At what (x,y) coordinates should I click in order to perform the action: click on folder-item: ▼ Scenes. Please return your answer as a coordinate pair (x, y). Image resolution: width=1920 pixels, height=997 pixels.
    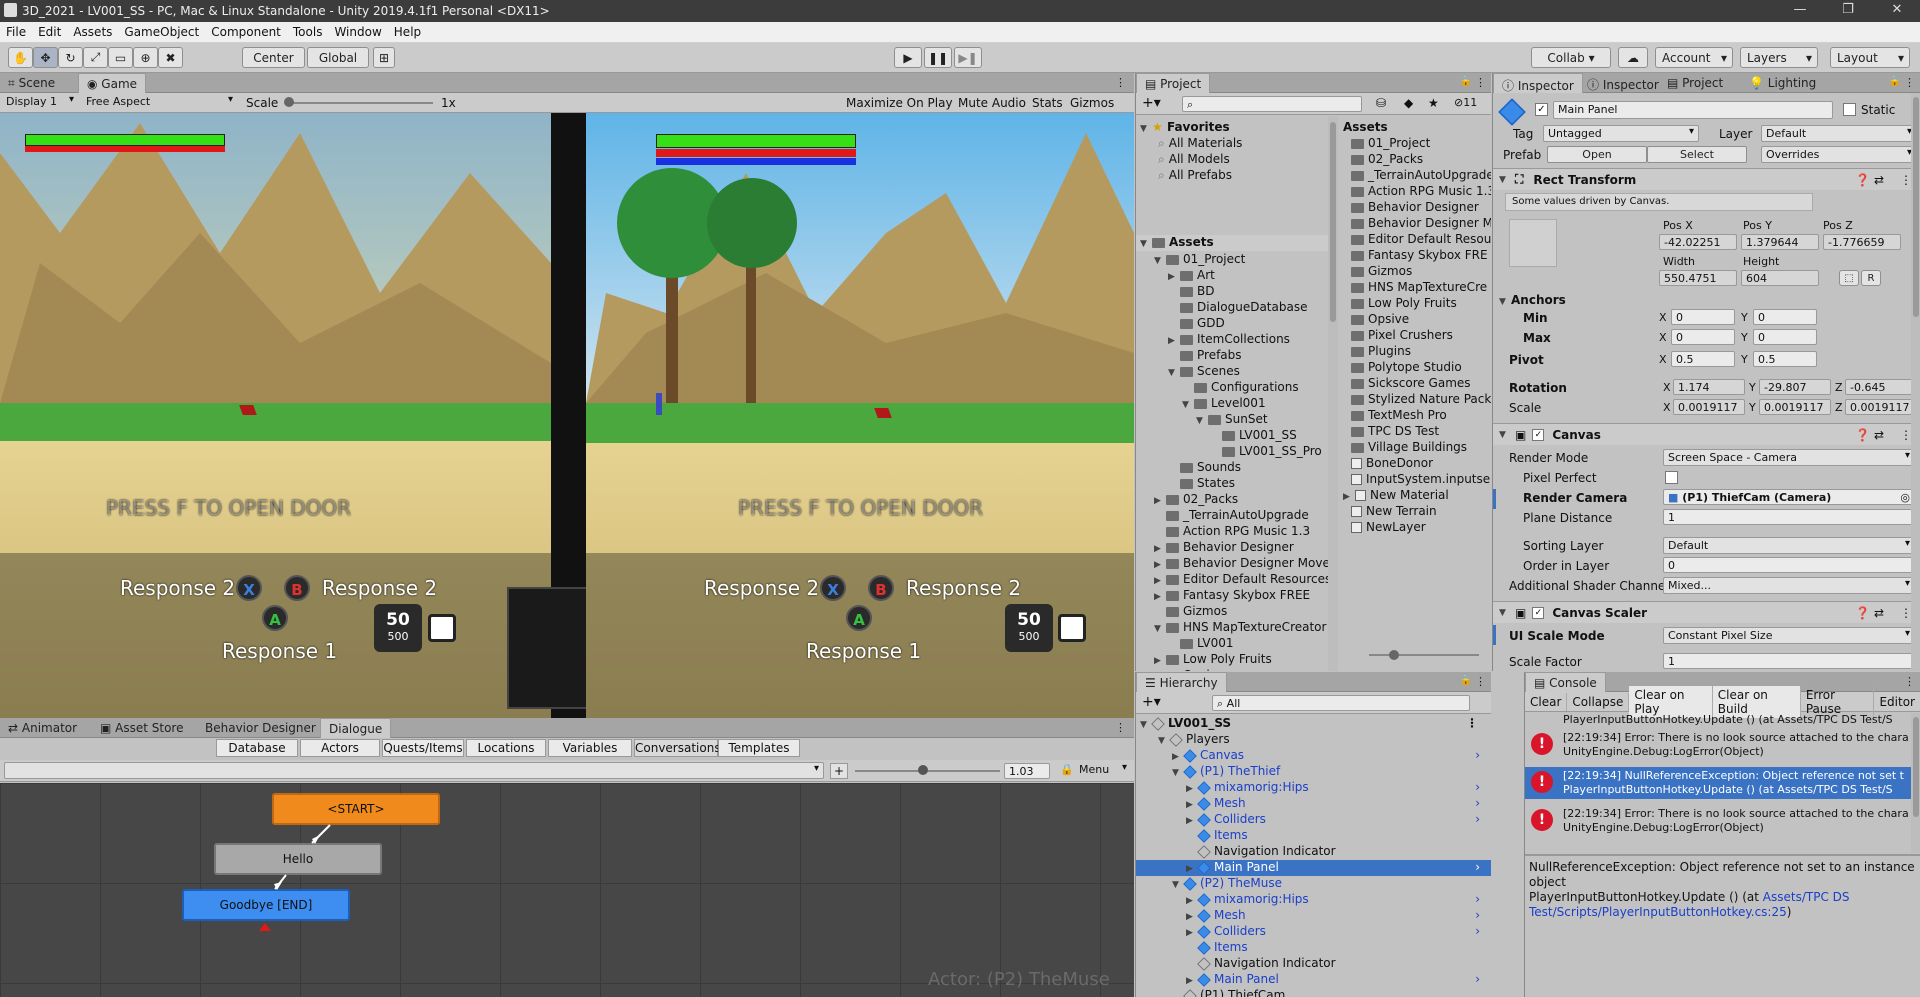
    Looking at the image, I should click on (1204, 372).